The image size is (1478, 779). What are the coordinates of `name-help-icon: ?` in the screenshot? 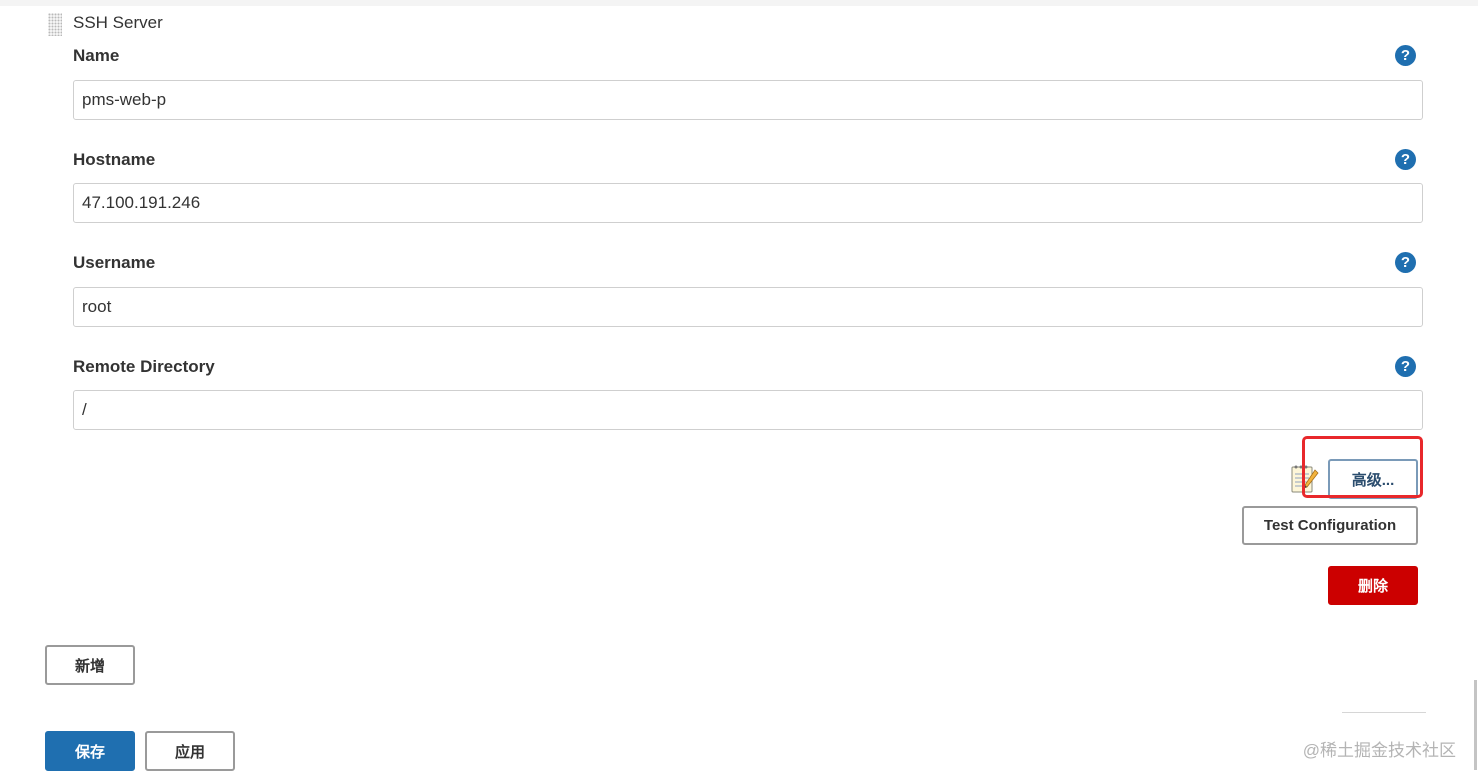 It's located at (1405, 55).